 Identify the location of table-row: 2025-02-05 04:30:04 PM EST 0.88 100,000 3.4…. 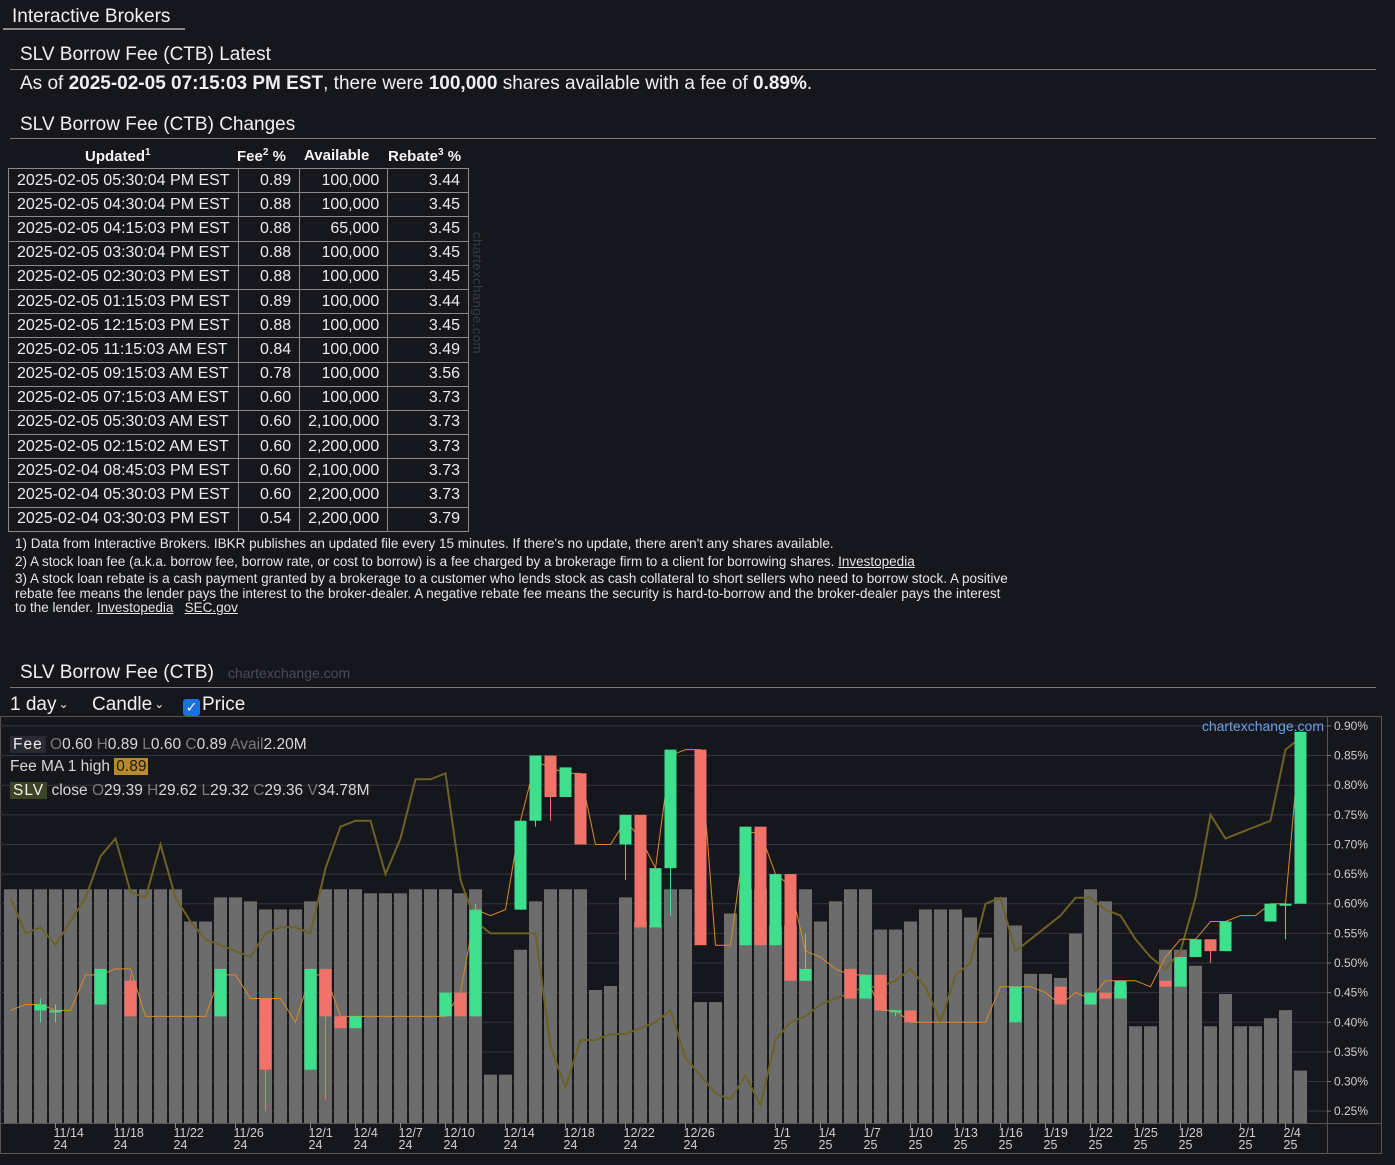
(238, 205).